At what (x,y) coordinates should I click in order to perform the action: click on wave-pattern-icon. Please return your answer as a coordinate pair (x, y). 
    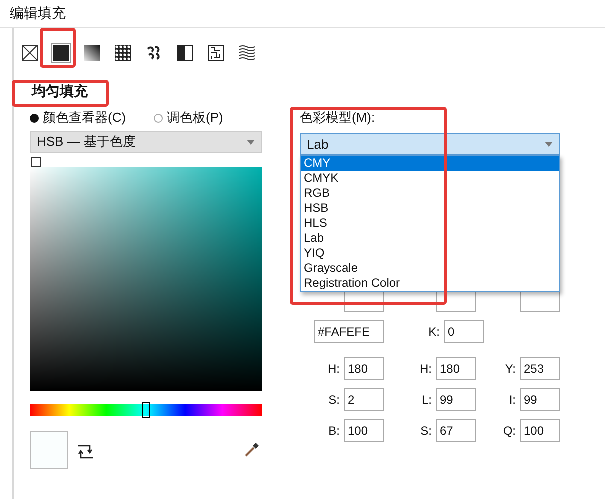
    Looking at the image, I should click on (247, 53).